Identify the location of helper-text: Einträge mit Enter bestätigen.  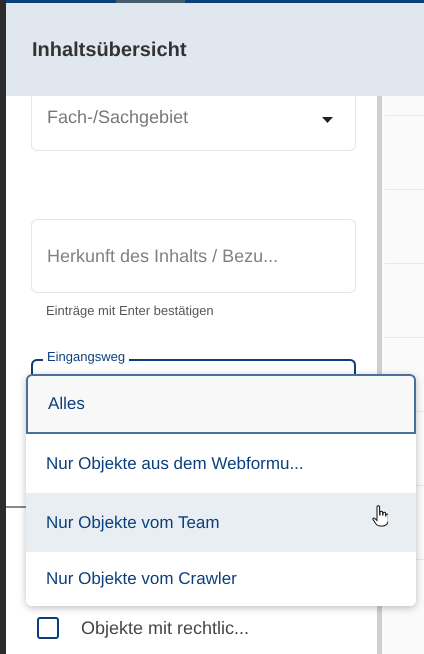
(130, 311).